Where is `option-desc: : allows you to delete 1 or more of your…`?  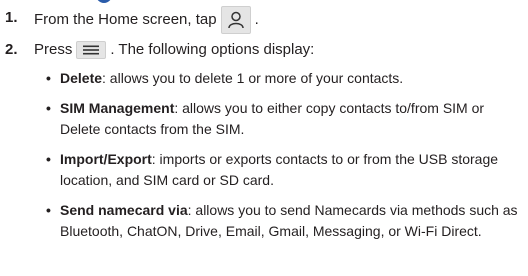 option-desc: : allows you to delete 1 or more of your… is located at coordinates (253, 78).